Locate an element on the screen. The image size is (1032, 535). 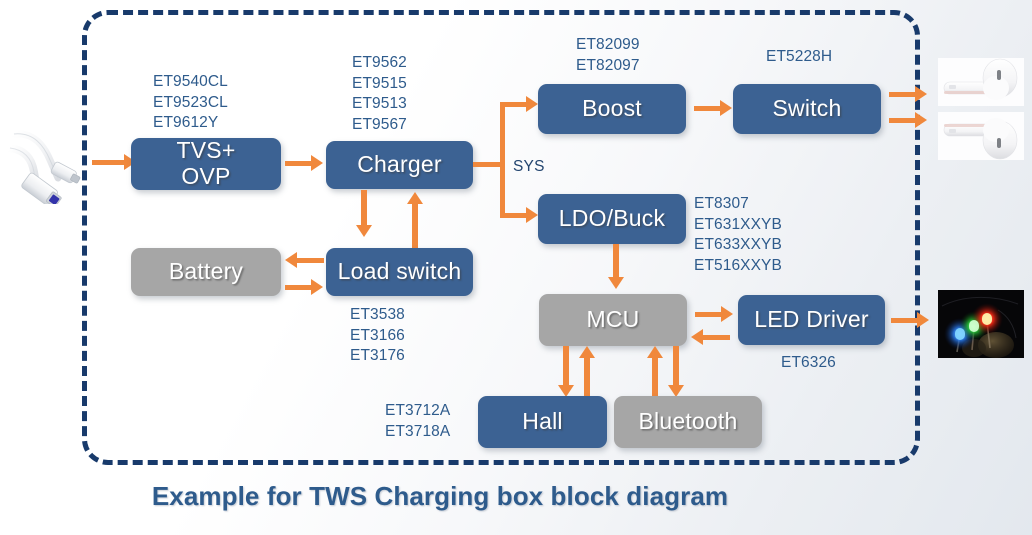
arrow-loadswitch-to-charger-head is located at coordinates (414, 198).